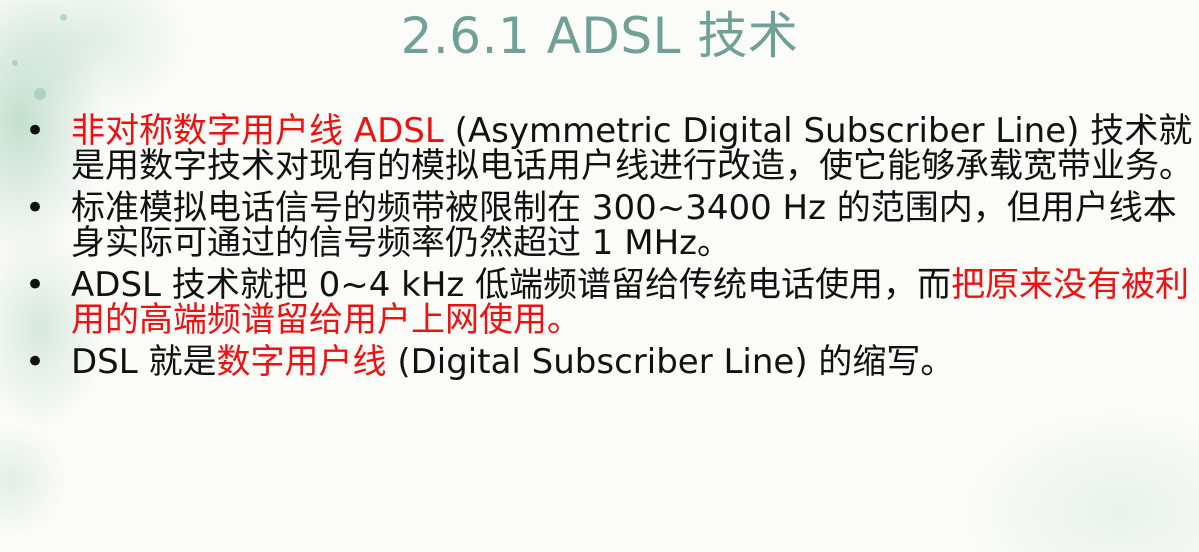 The image size is (1199, 552). I want to click on bullet-text: (Digital Subscriber Line) 的缩写。, so click(670, 362).